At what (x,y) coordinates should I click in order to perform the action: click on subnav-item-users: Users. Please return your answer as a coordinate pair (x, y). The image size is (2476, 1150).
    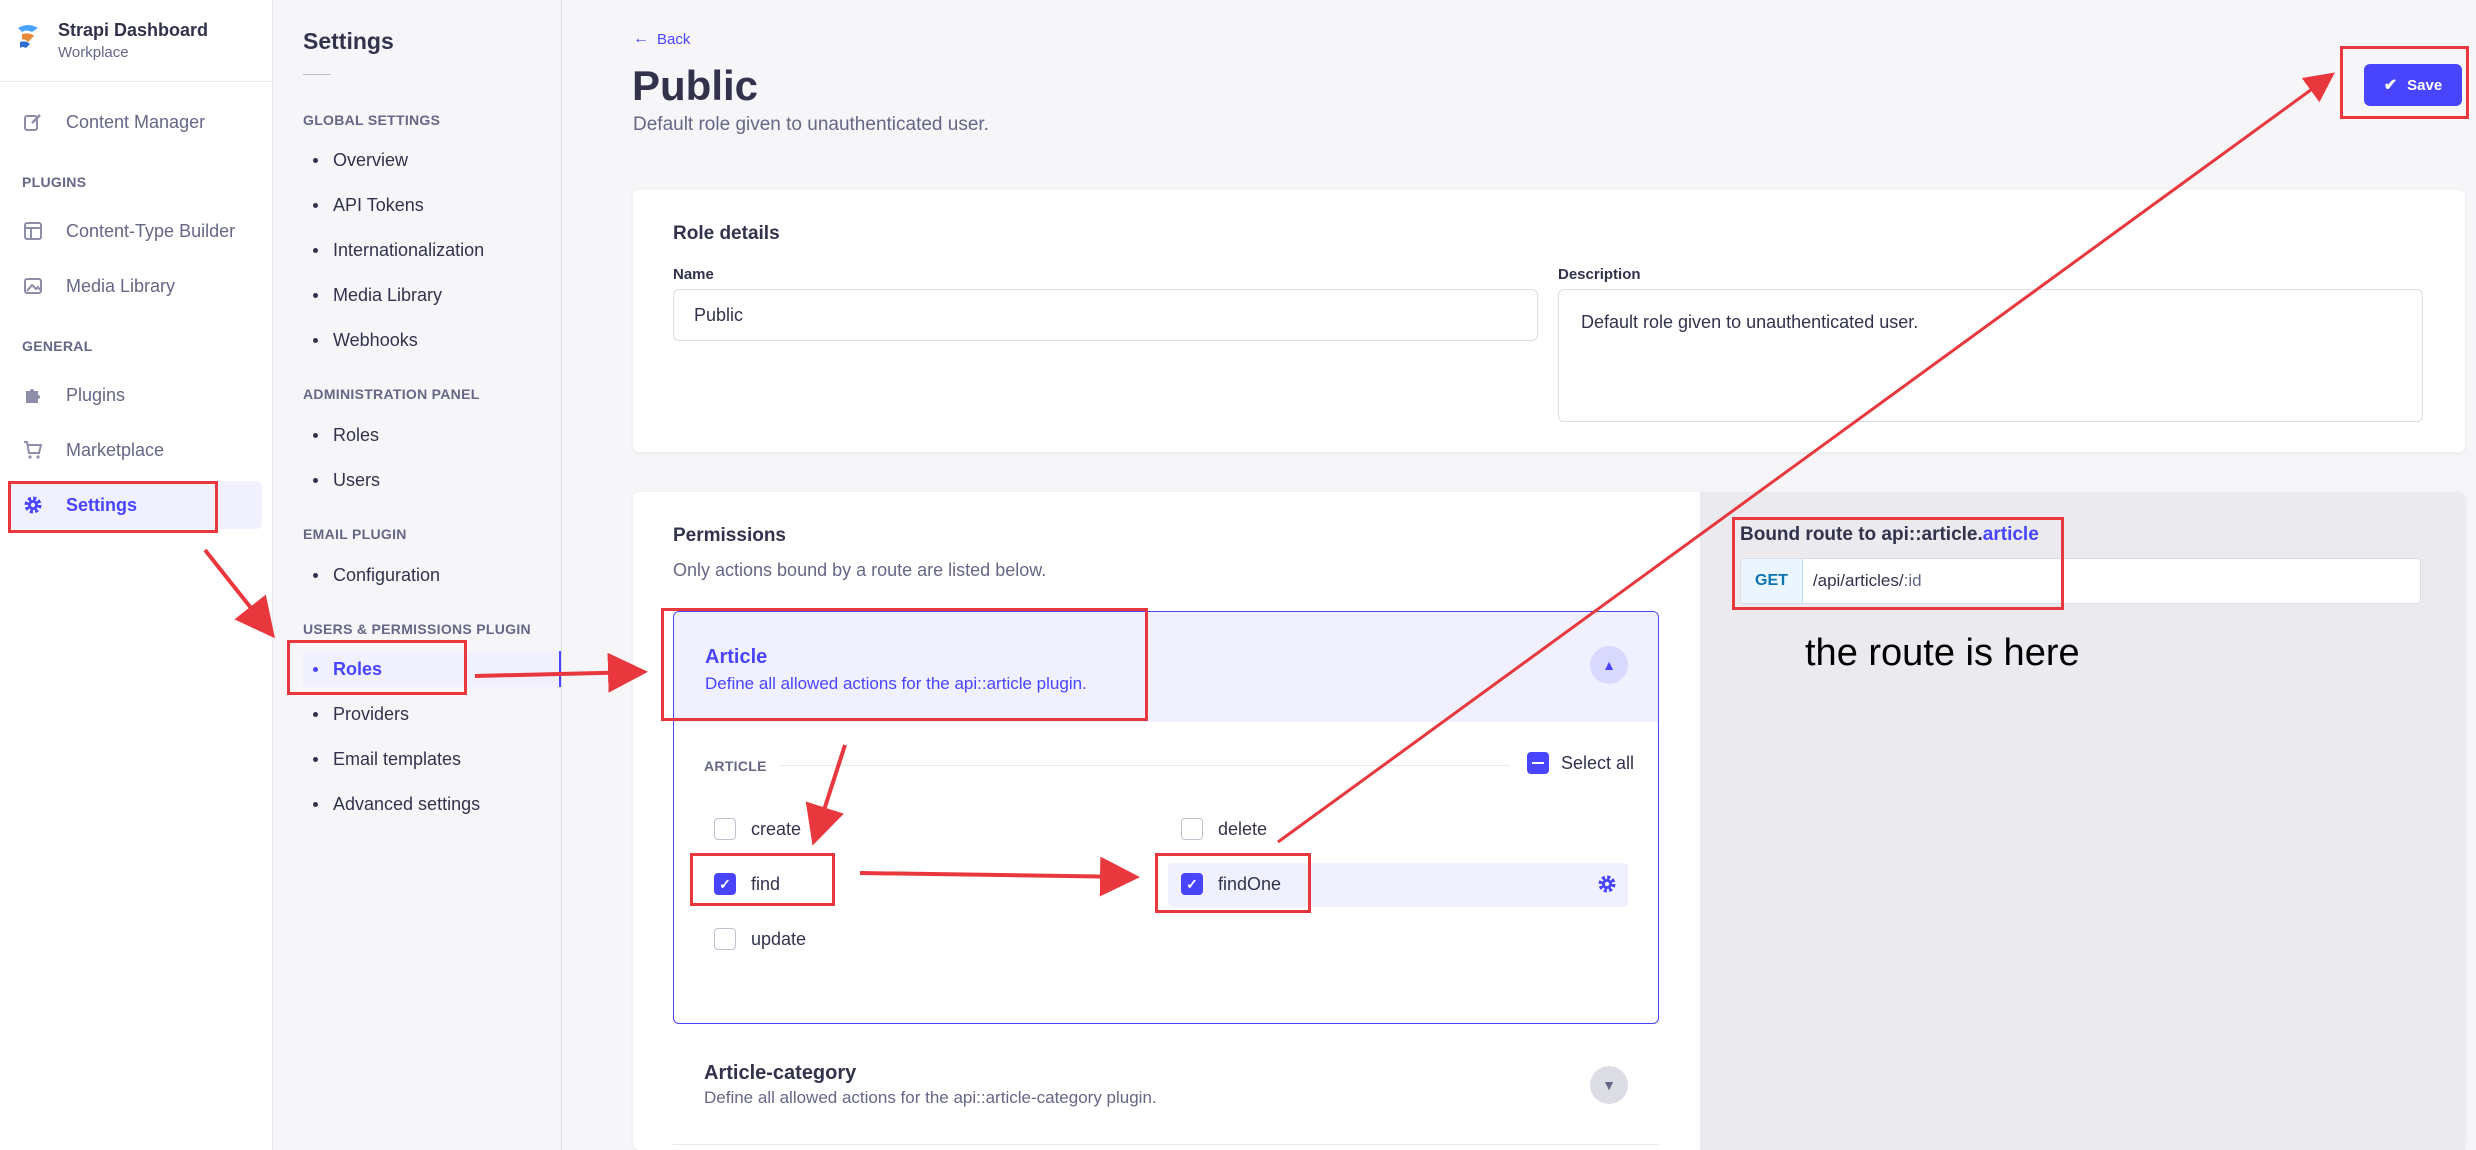
    Looking at the image, I should click on (432, 480).